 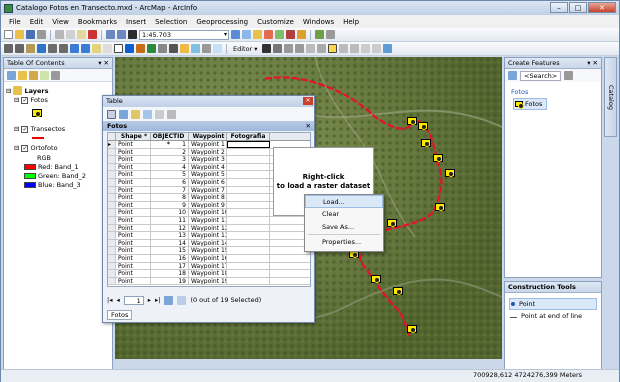 I want to click on toc-ortofoto-row: ⊟ ✓ Ortofoto, so click(x=36, y=148).